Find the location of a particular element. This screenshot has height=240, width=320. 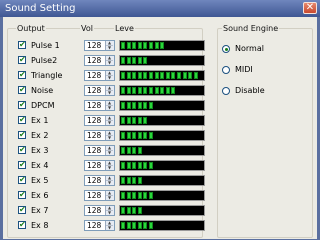

channel-name: Ex 5 is located at coordinates (40, 180).